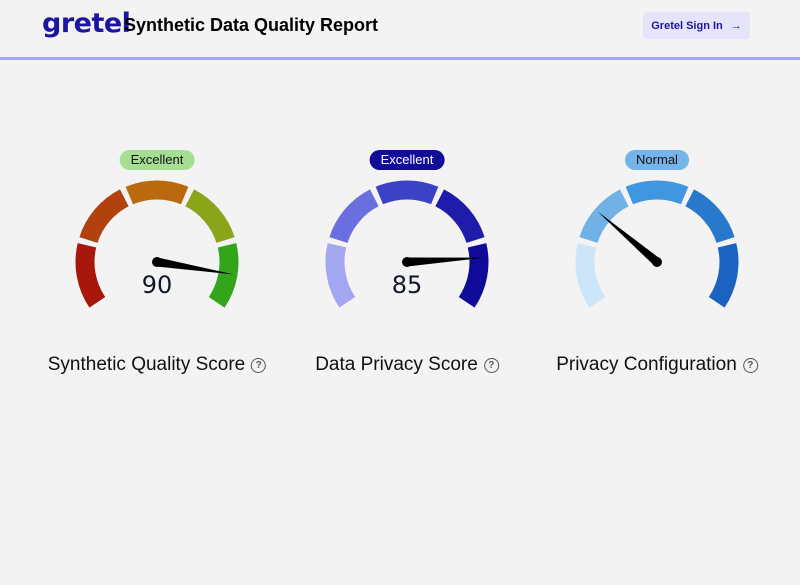 This screenshot has width=800, height=585. Describe the element at coordinates (396, 364) in the screenshot. I see `gauge-title: Data Privacy Score` at that location.